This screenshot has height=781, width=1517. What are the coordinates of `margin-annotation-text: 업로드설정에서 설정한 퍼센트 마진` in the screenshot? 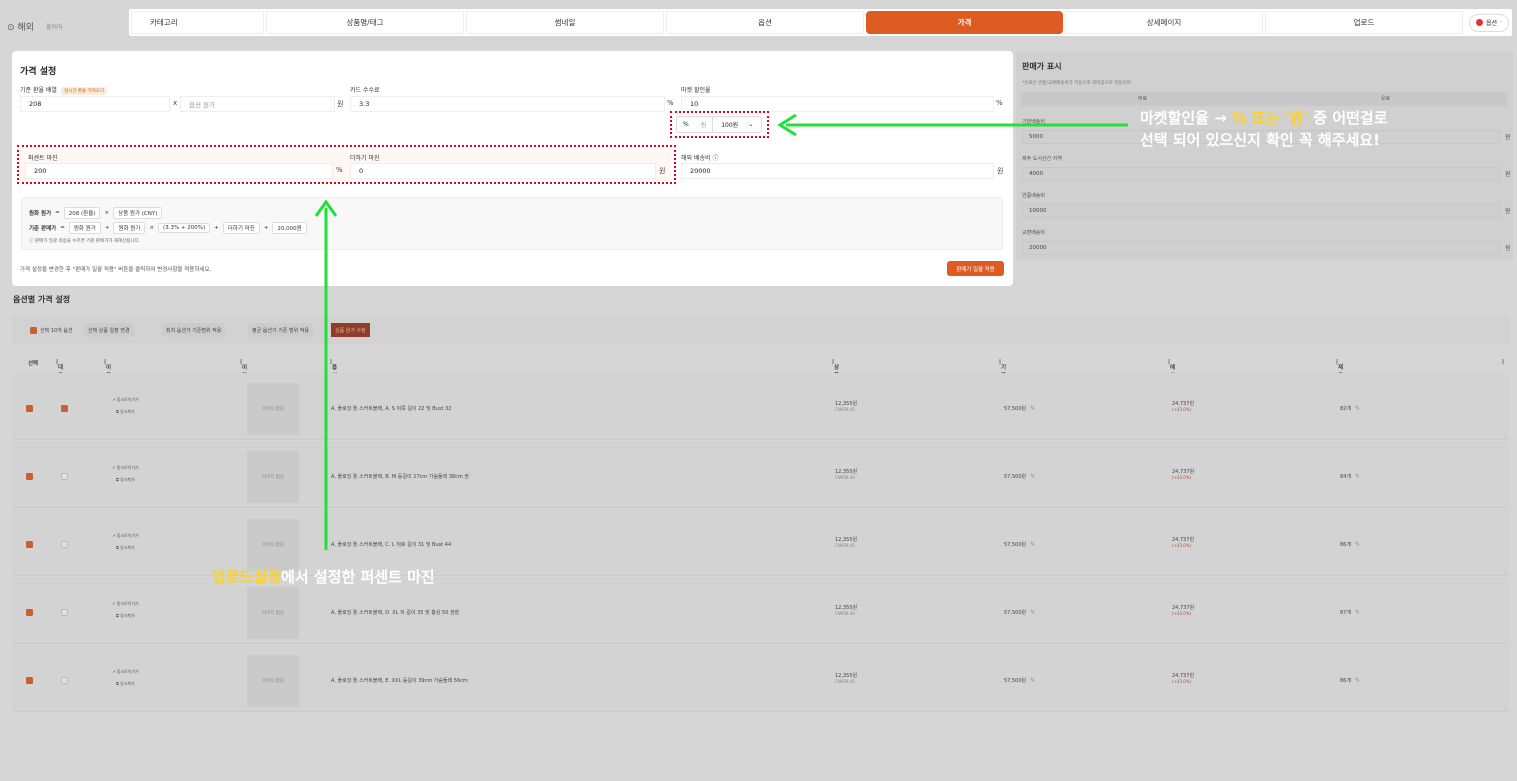 It's located at (323, 577).